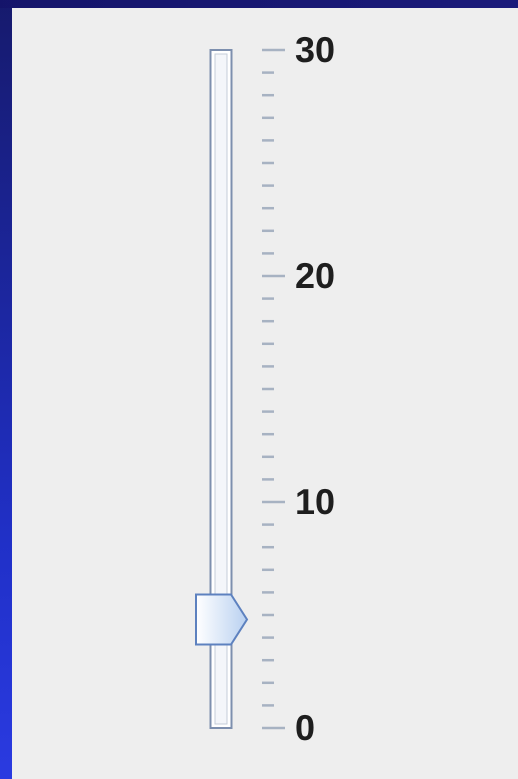 This screenshot has height=779, width=518. Describe the element at coordinates (315, 50) in the screenshot. I see `tick-label: 30` at that location.